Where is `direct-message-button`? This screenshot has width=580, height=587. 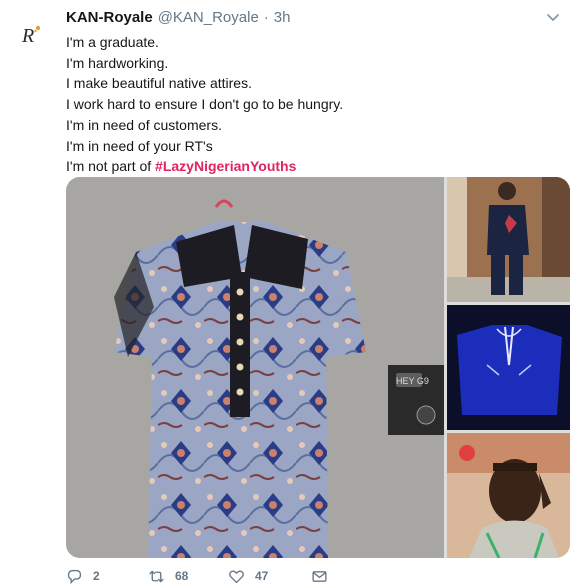
direct-message-button is located at coordinates (324, 576).